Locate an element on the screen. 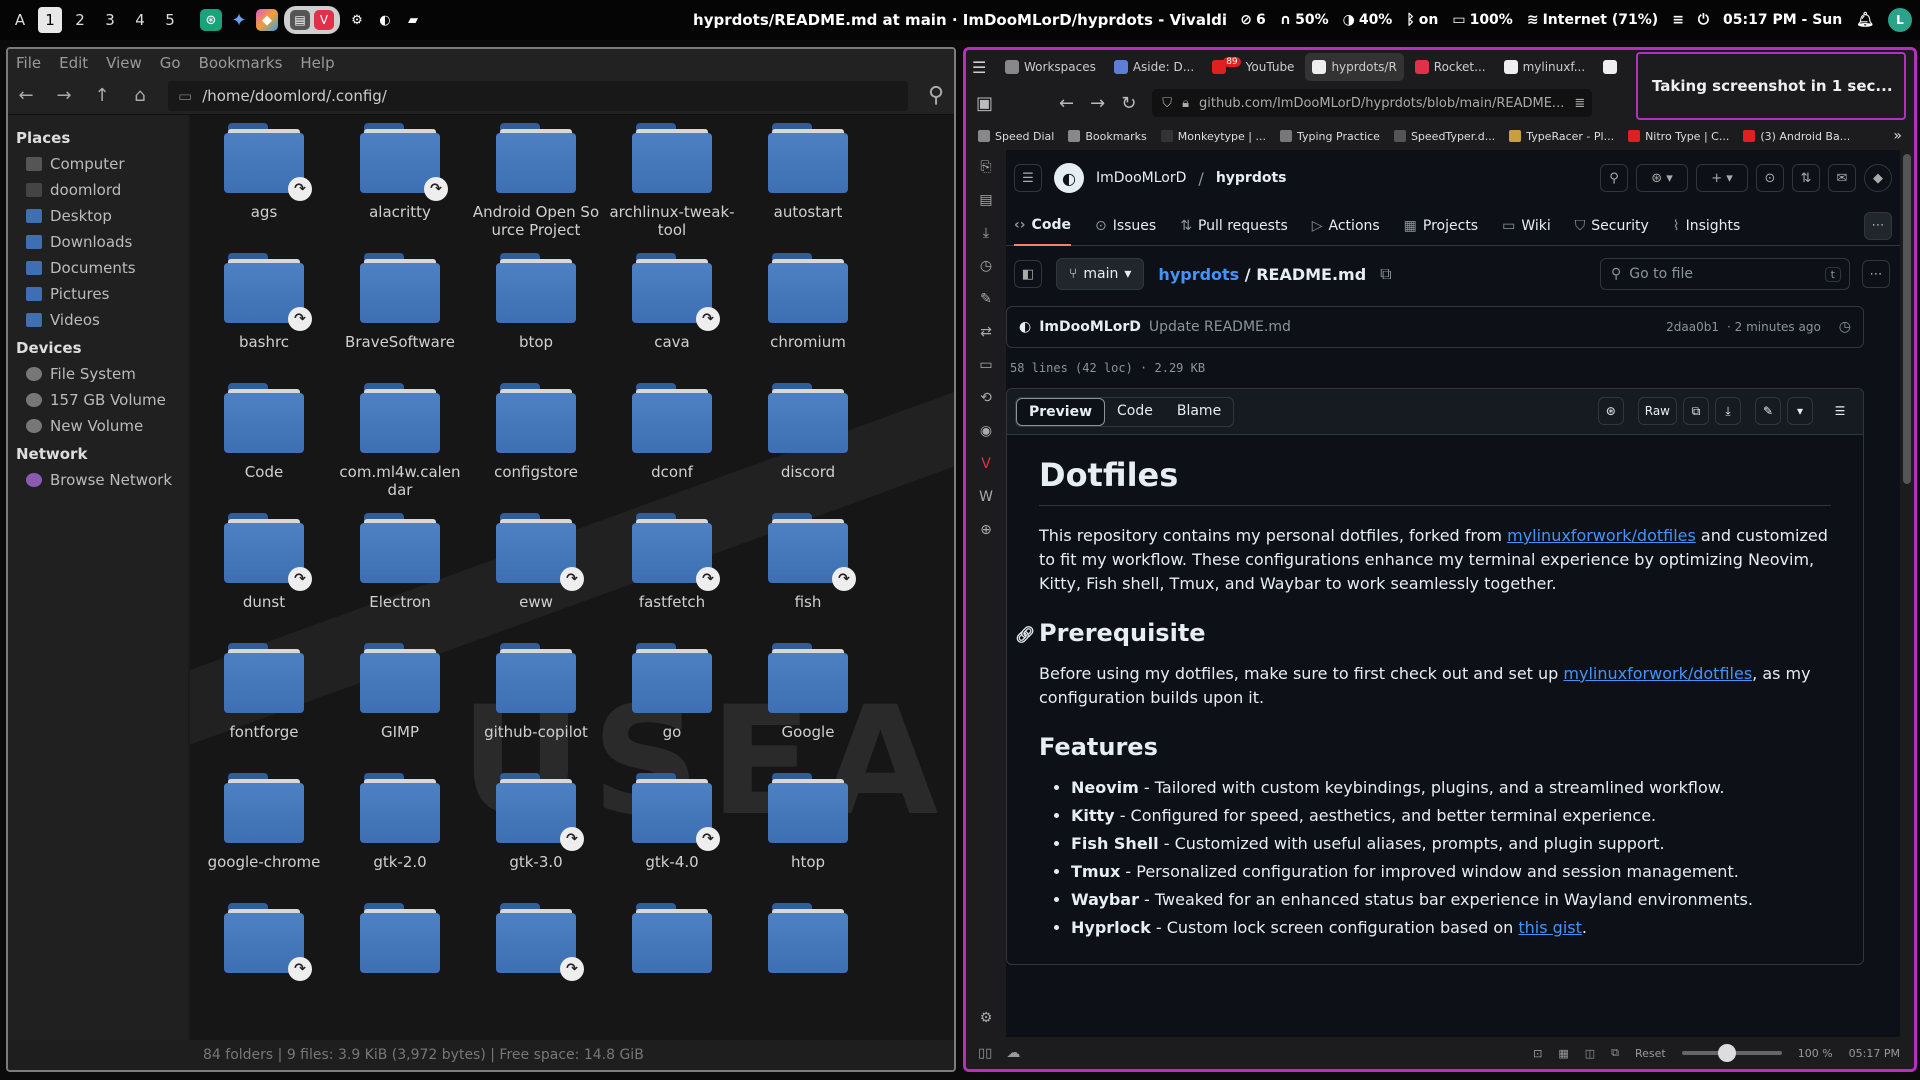 This screenshot has height=1080, width=1920. sidebar-item-pictures: Pictures is located at coordinates (102, 294).